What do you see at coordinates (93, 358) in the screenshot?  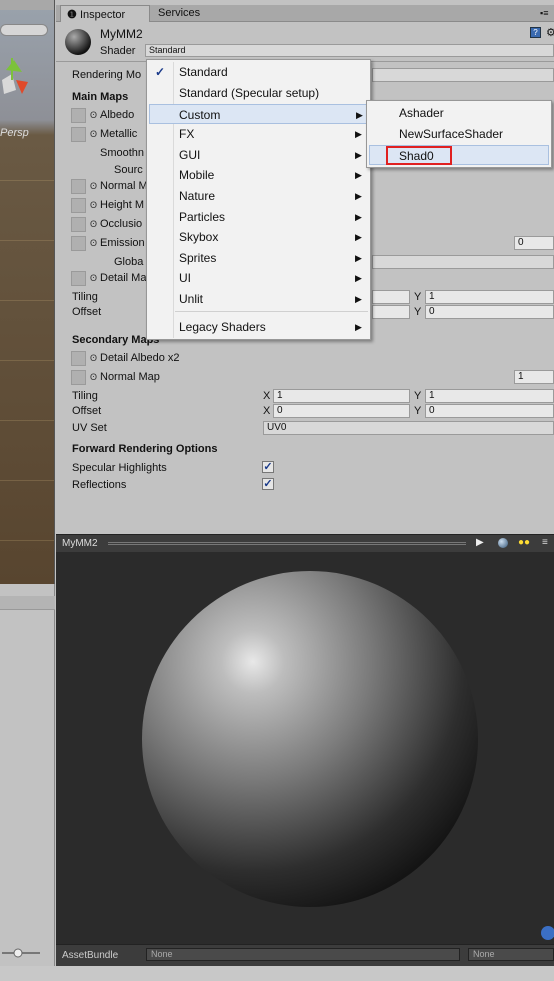 I see `detail-albedo-picker-icon: ʘ` at bounding box center [93, 358].